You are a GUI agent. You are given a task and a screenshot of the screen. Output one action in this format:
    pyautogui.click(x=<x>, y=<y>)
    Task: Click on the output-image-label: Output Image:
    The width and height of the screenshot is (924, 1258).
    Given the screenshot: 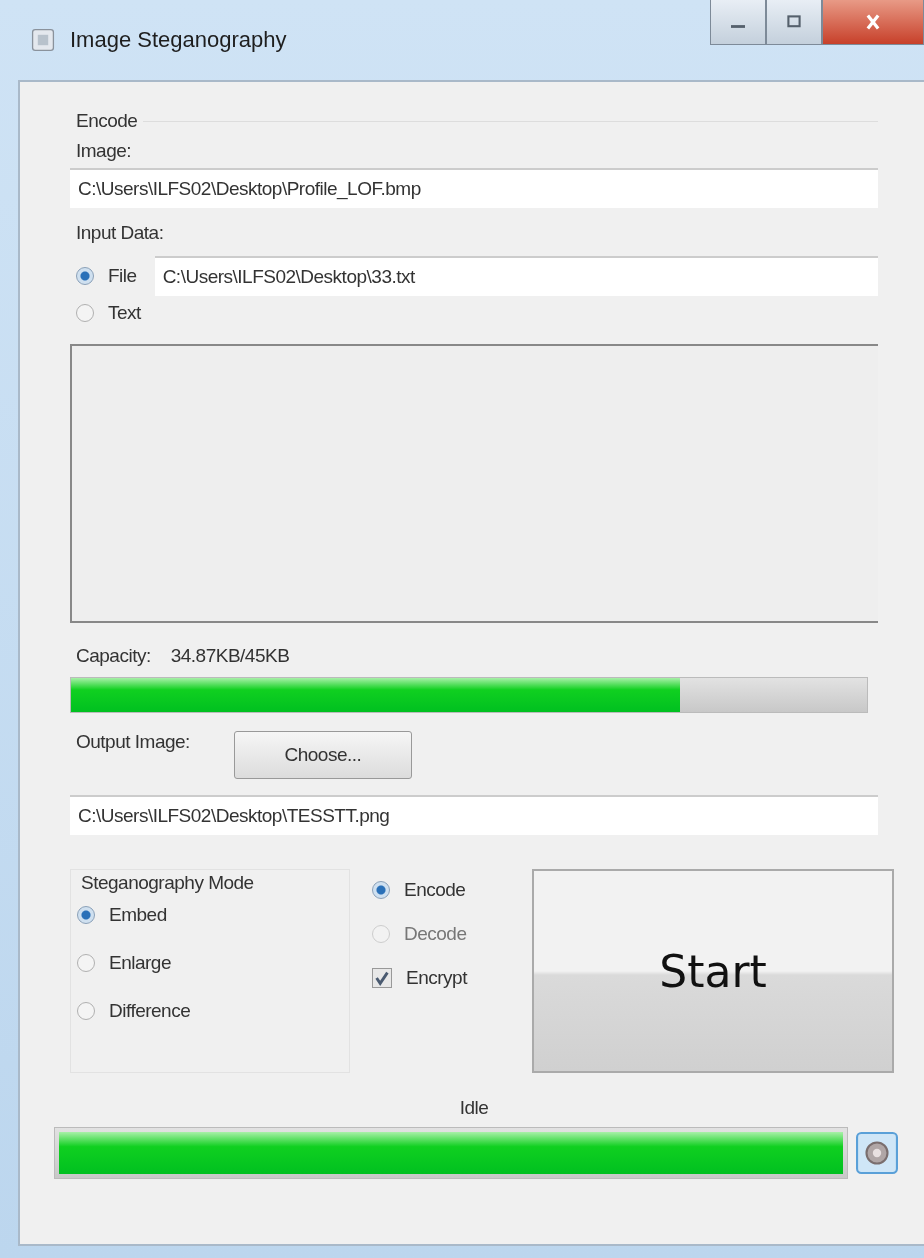 What is the action you would take?
    pyautogui.click(x=133, y=742)
    